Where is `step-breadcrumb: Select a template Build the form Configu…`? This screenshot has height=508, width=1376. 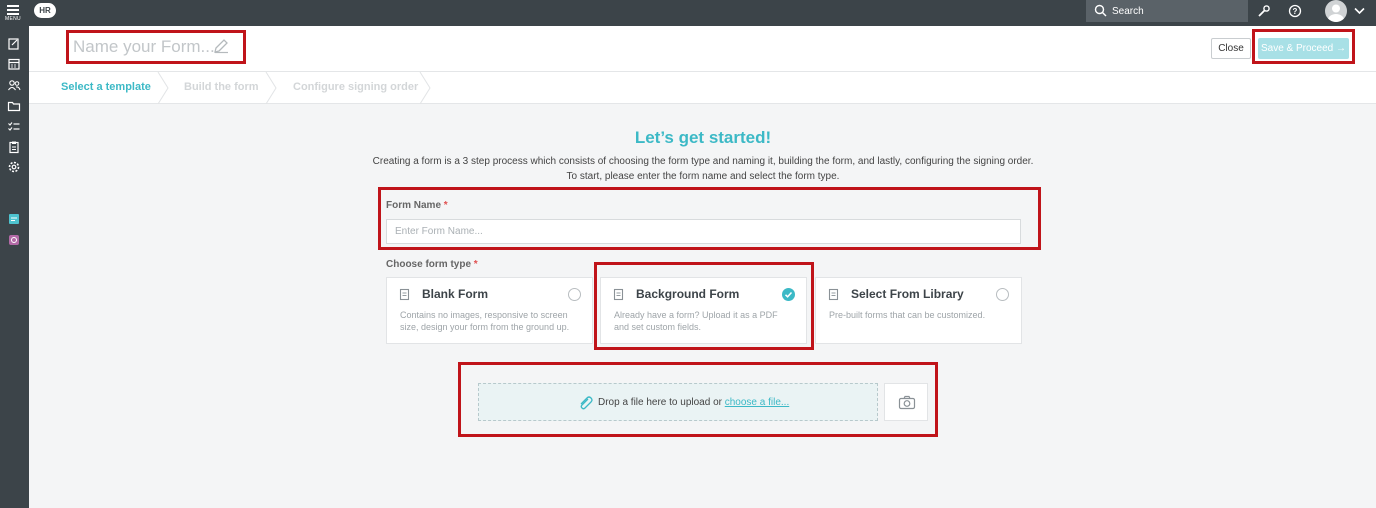 step-breadcrumb: Select a template Build the form Configu… is located at coordinates (702, 88).